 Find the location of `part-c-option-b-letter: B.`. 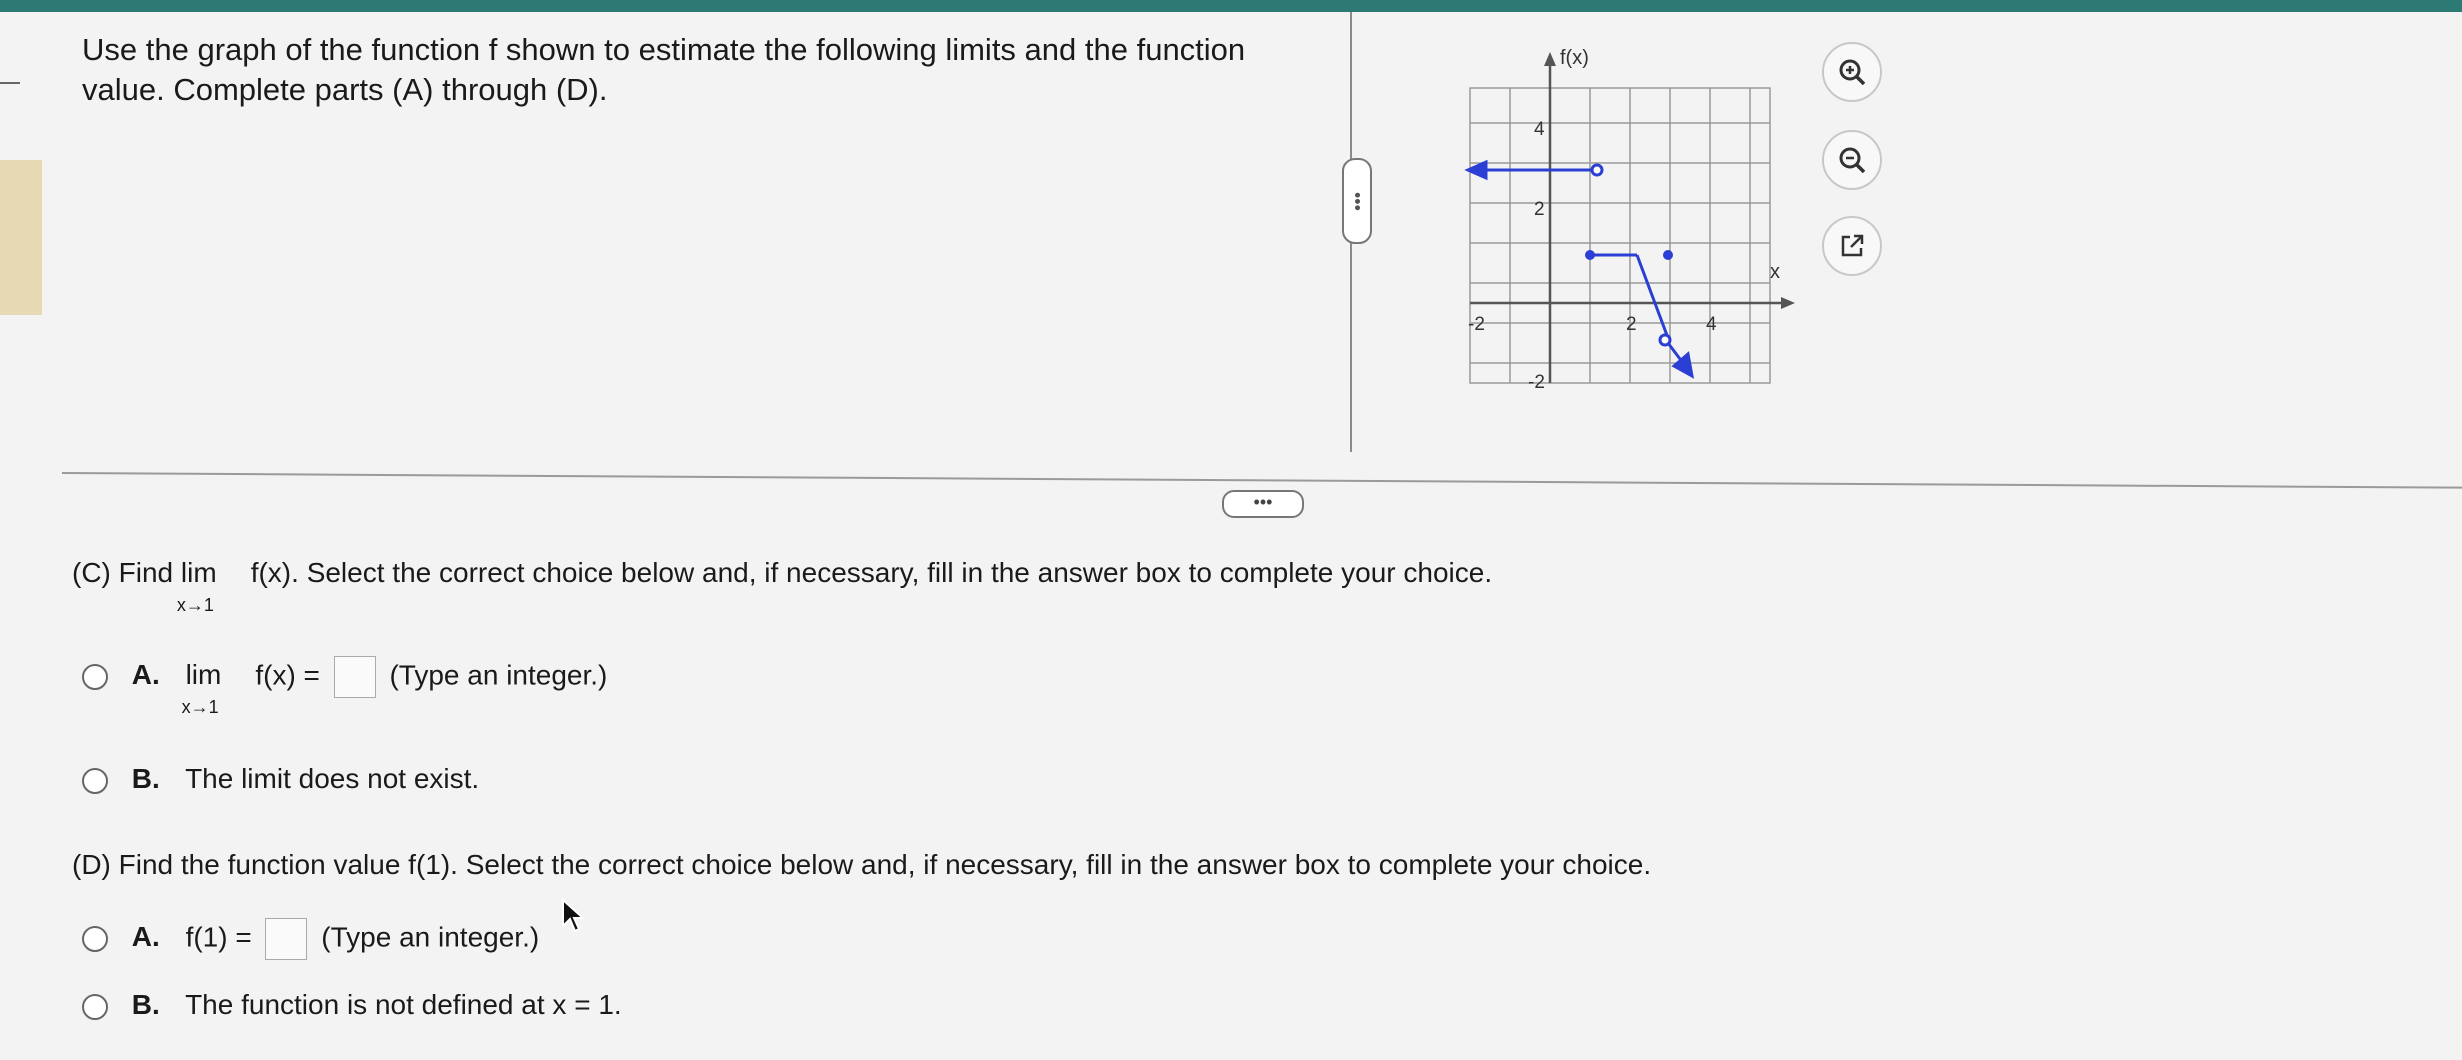

part-c-option-b-letter: B. is located at coordinates (145, 778).